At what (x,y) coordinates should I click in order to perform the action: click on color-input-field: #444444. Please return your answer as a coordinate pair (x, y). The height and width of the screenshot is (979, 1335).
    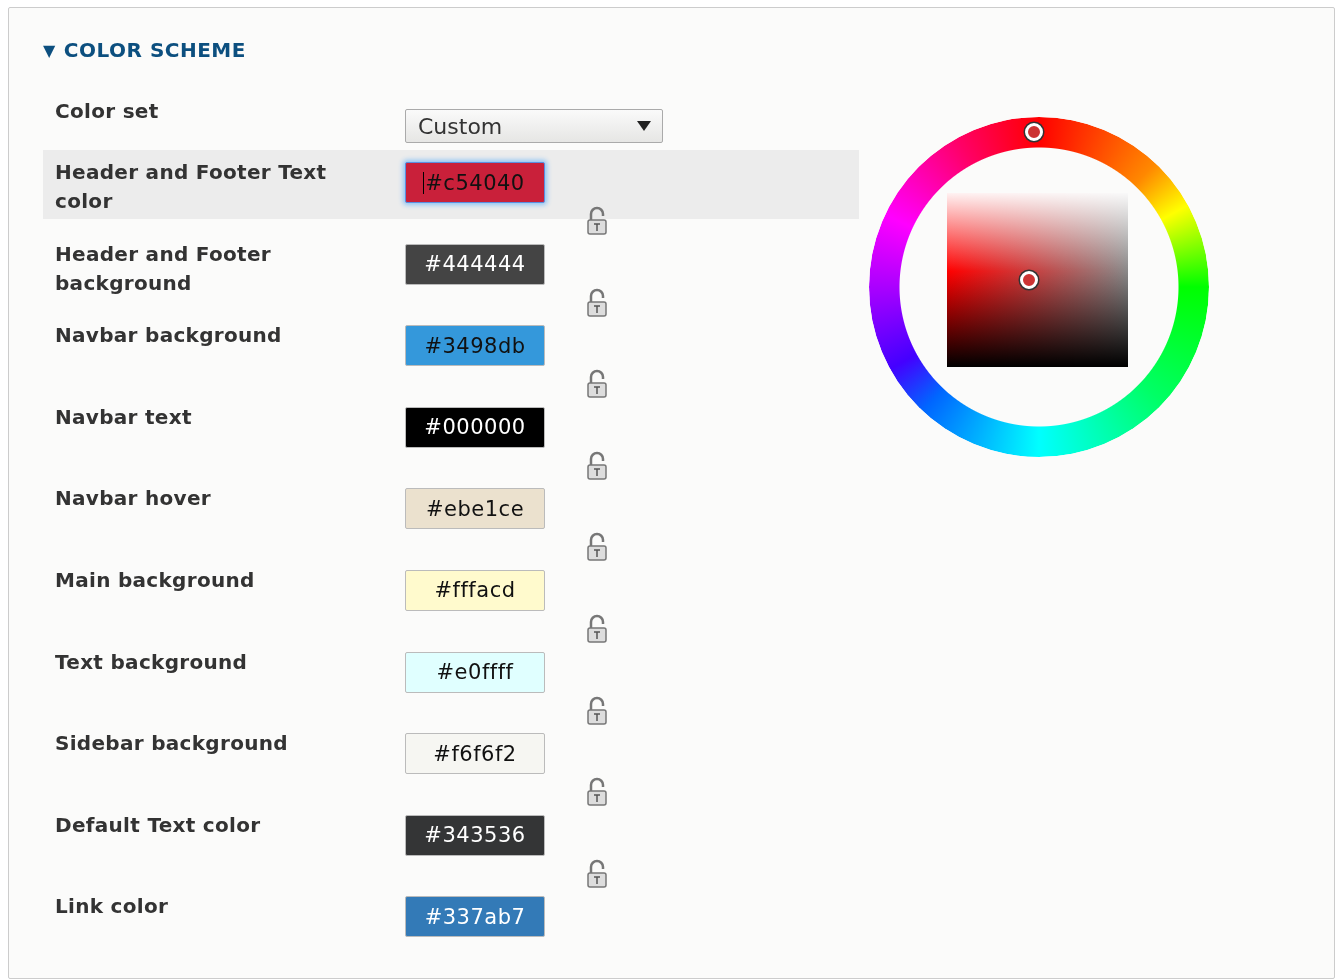
    Looking at the image, I should click on (475, 264).